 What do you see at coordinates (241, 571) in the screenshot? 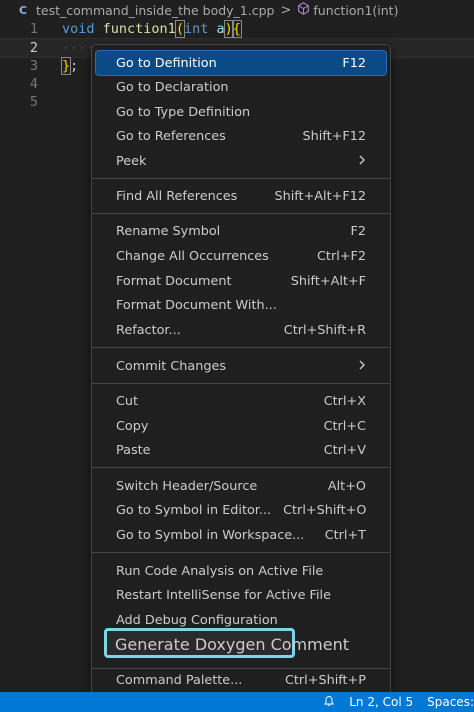
I see `menu-item-run-code-analysis: Run Code Analysis on Active File` at bounding box center [241, 571].